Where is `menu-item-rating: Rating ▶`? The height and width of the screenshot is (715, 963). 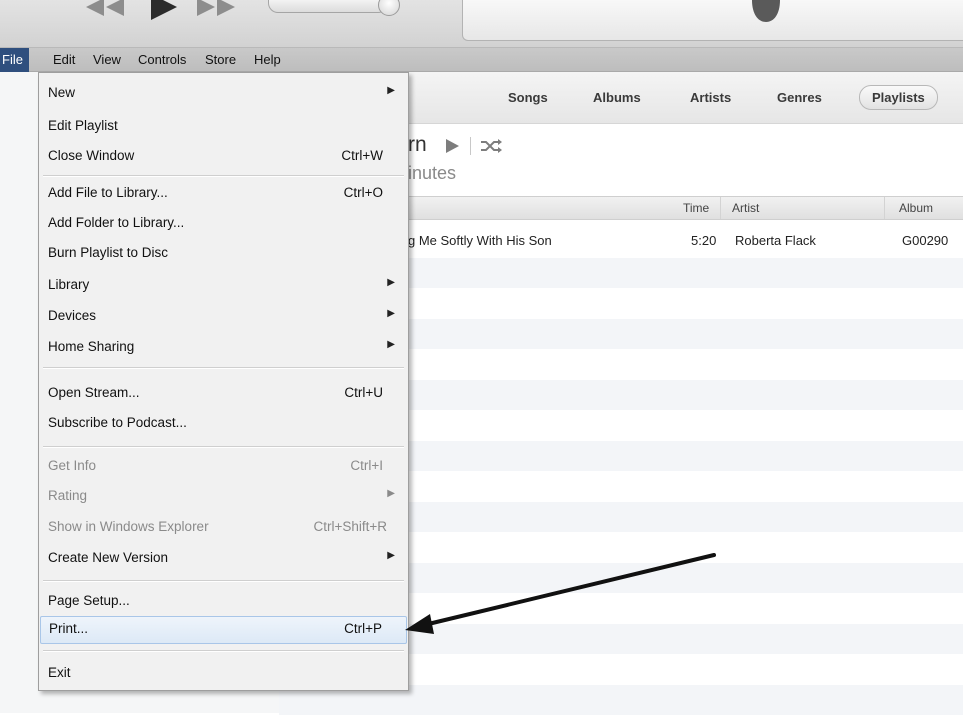
menu-item-rating: Rating ▶ is located at coordinates (221, 495).